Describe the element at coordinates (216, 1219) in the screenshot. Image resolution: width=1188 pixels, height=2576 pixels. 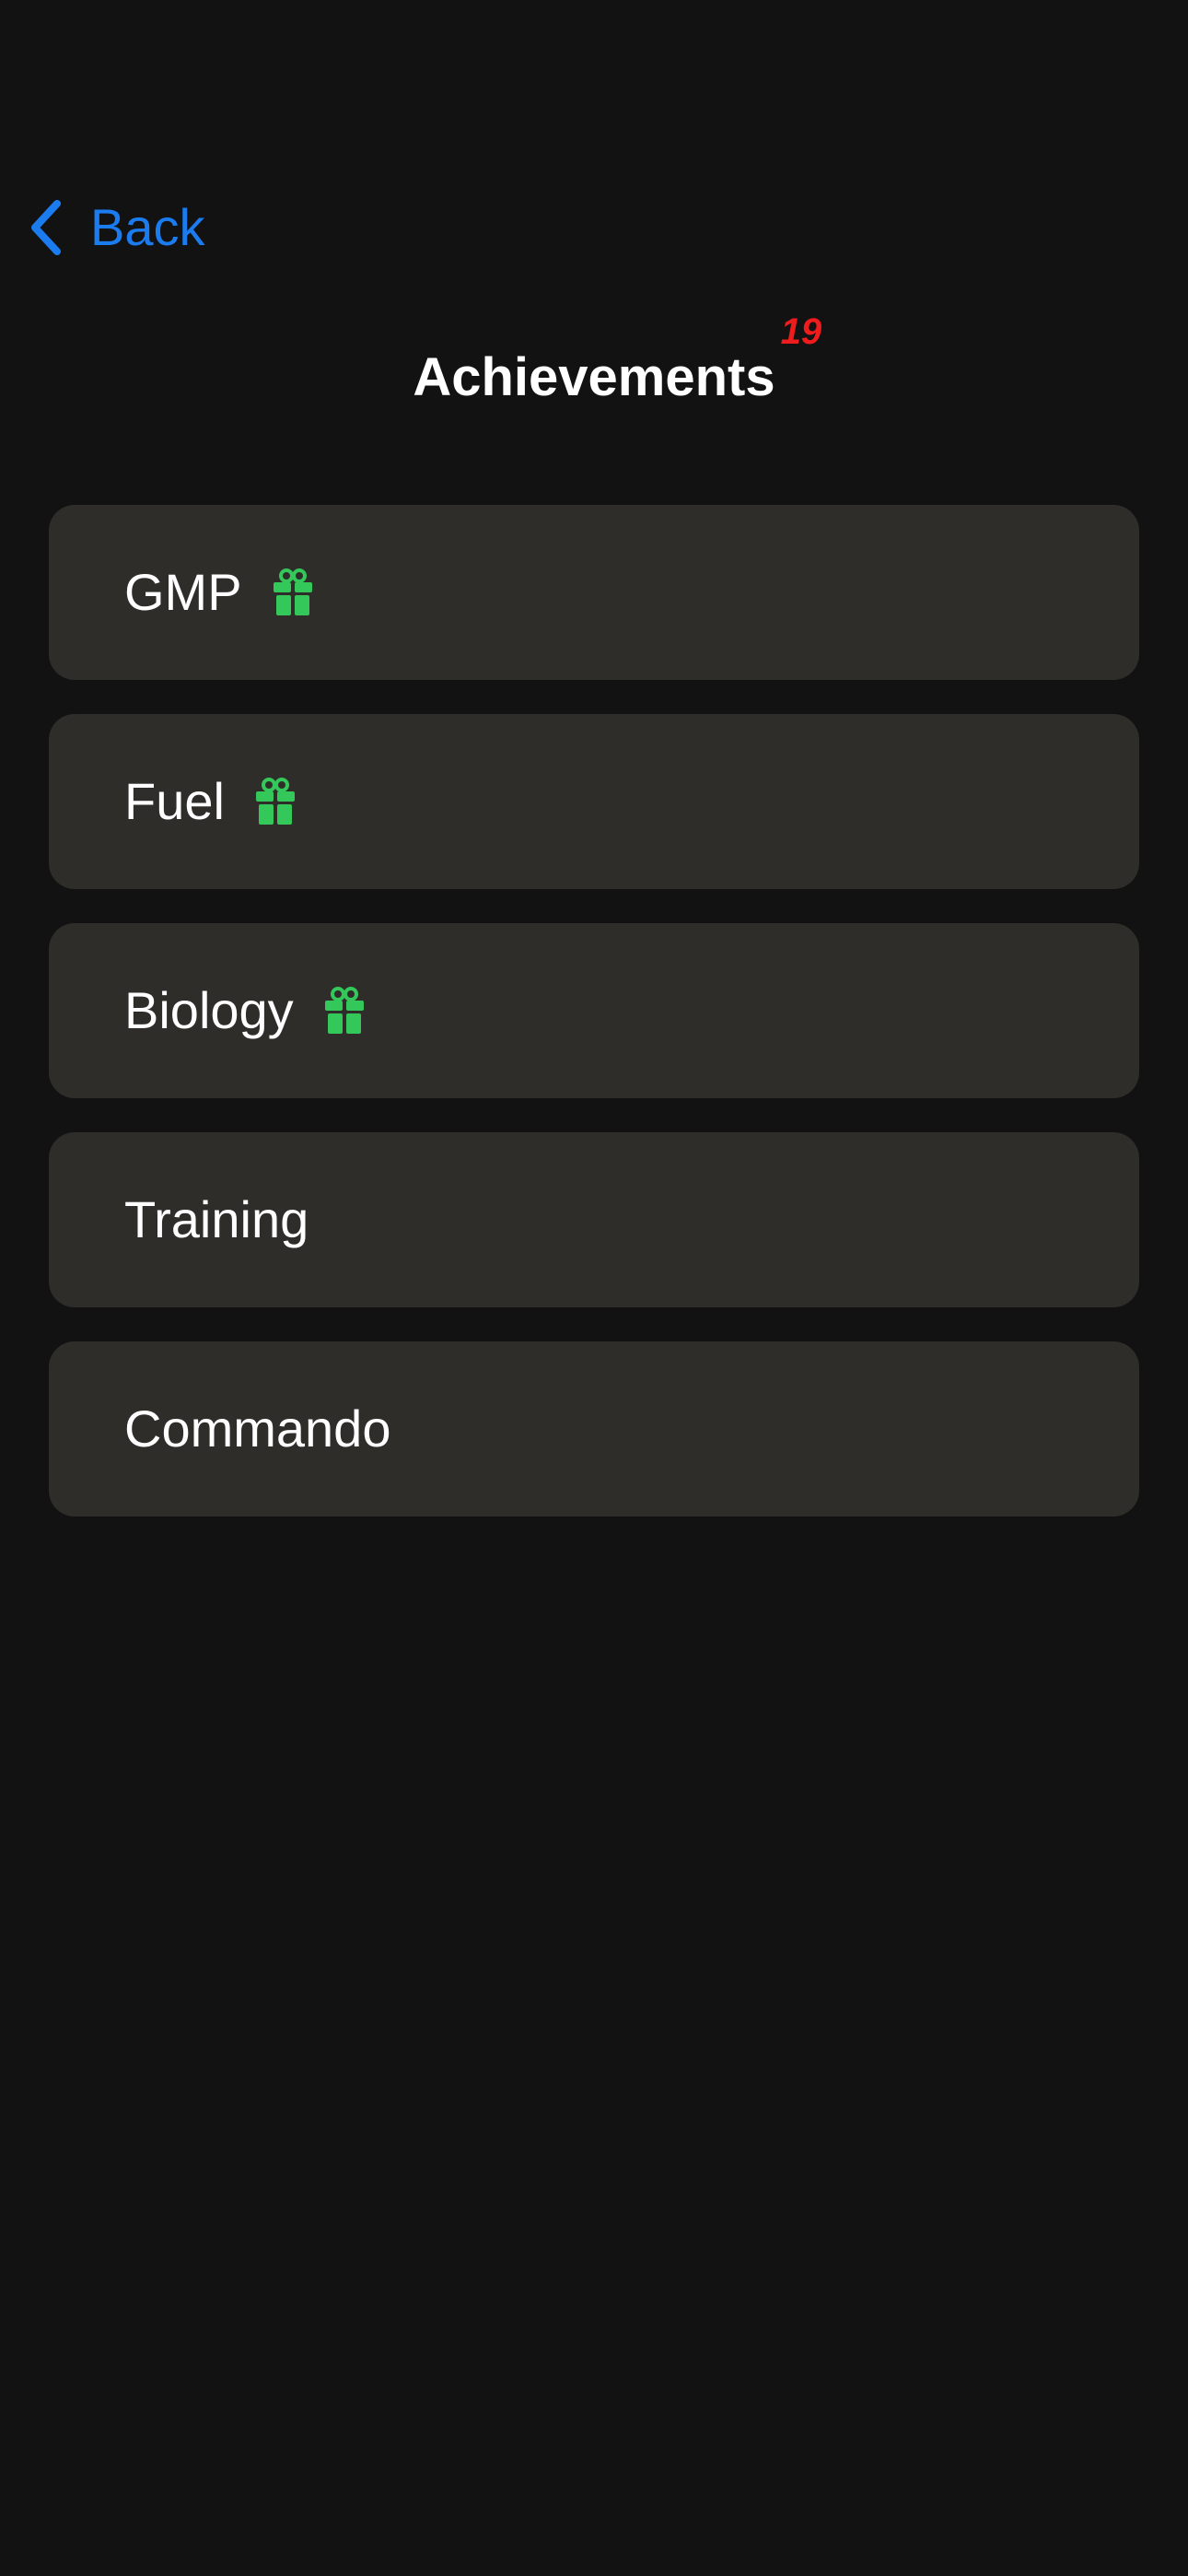
I see `category-label: Training` at that location.